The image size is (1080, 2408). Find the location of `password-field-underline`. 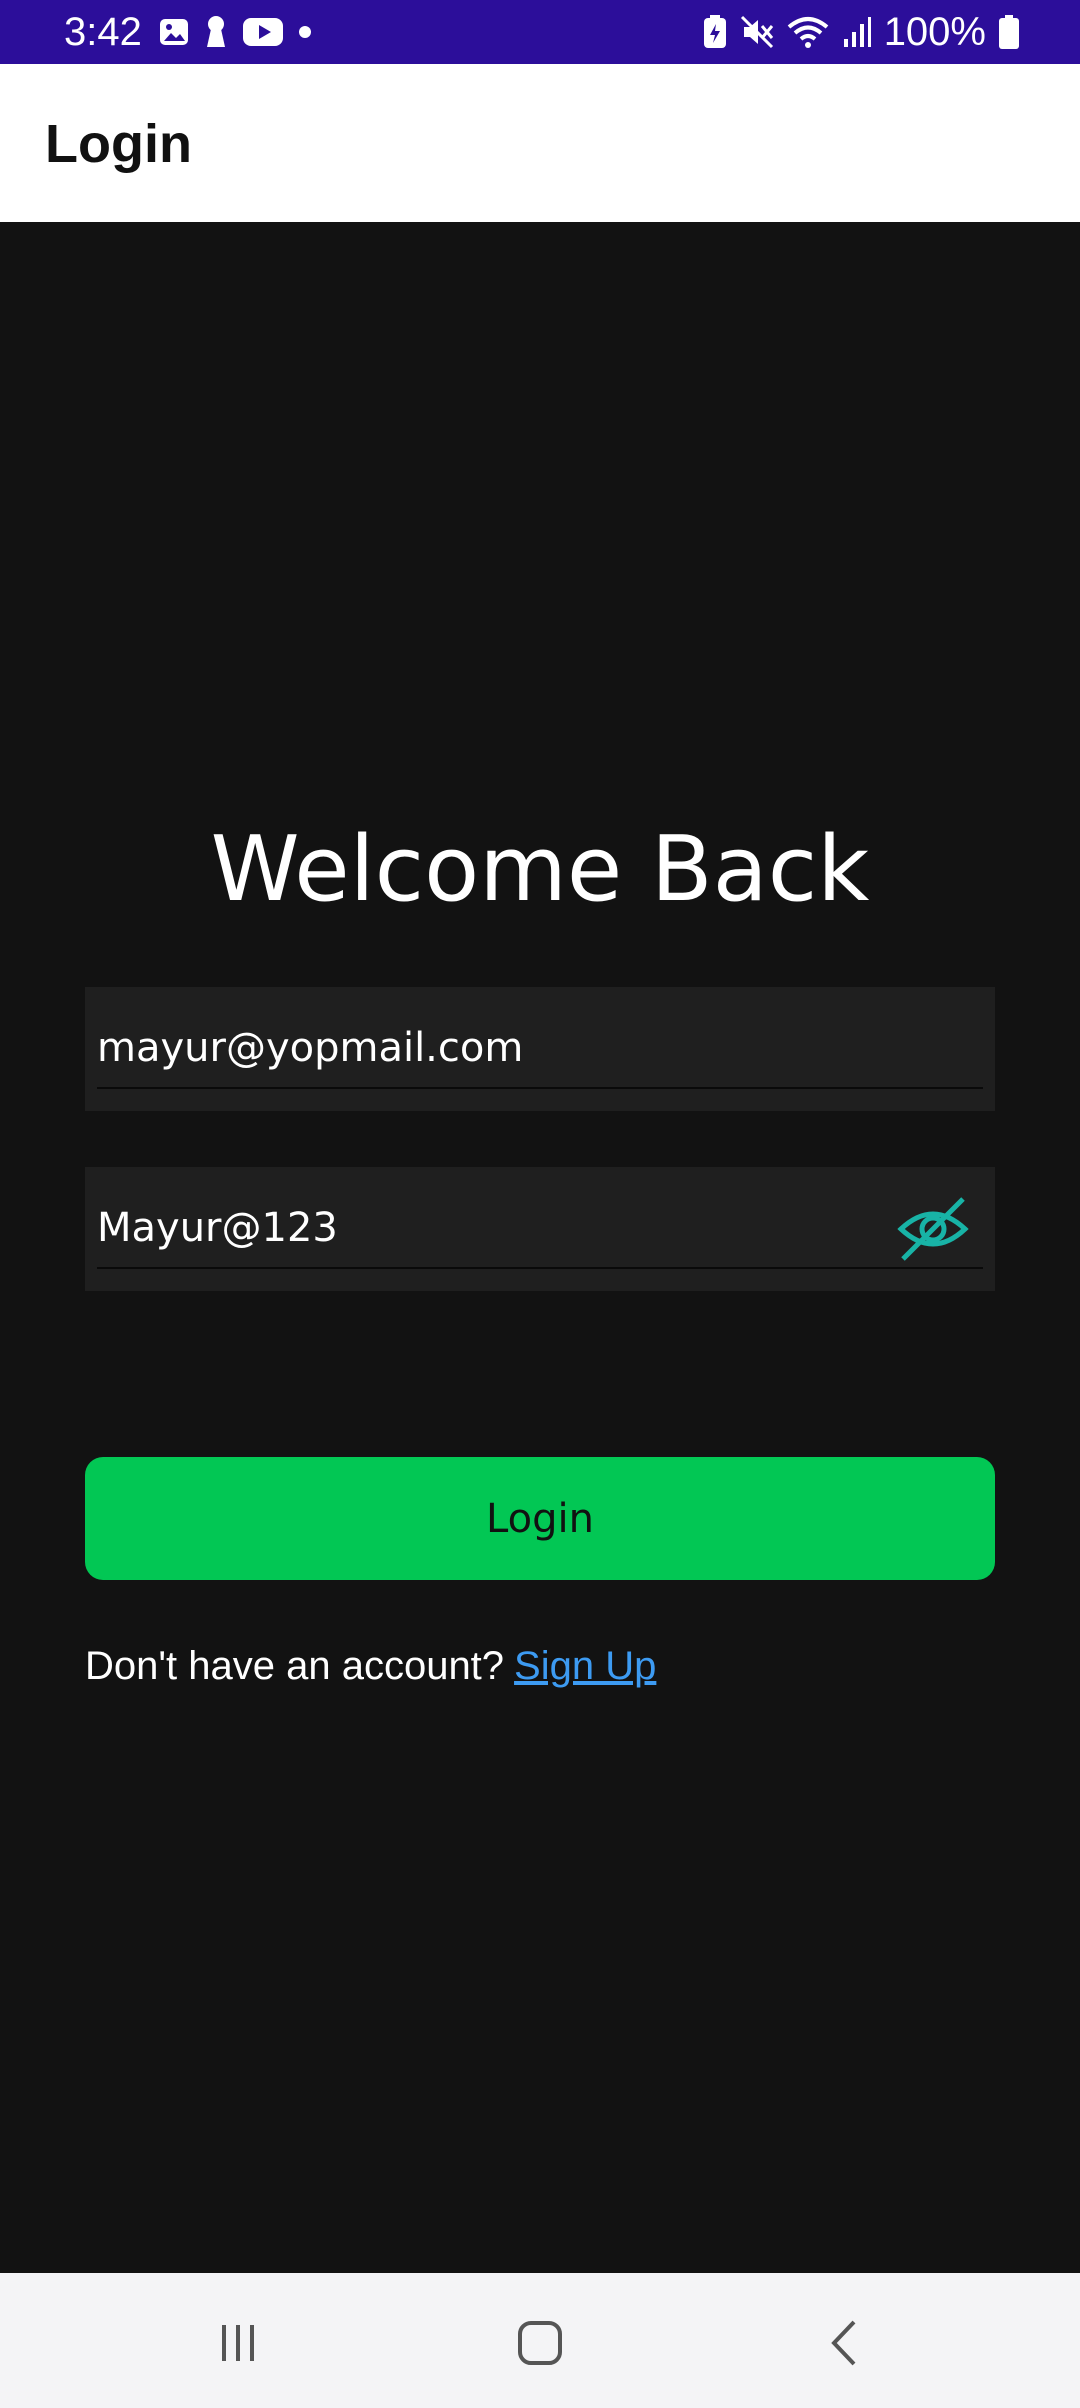

password-field-underline is located at coordinates (540, 1268).